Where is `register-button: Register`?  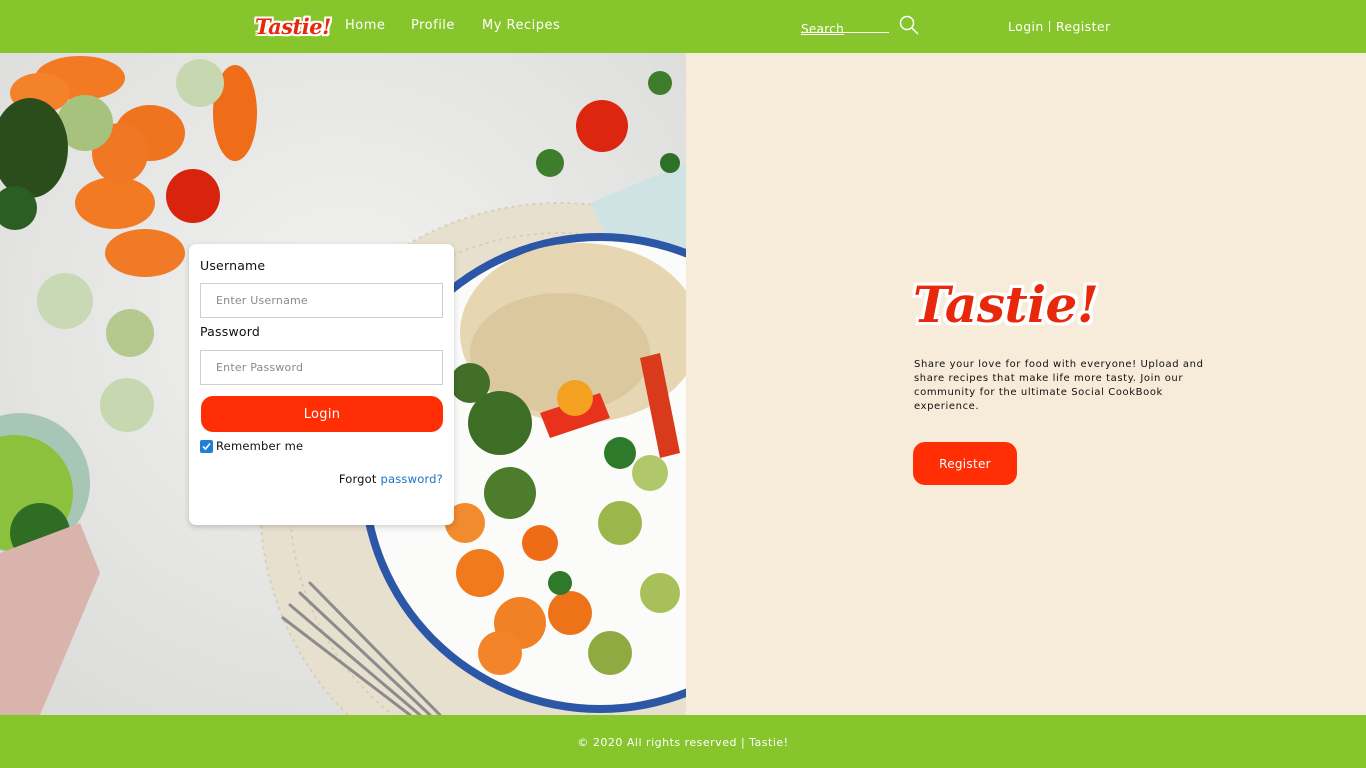 register-button: Register is located at coordinates (965, 463).